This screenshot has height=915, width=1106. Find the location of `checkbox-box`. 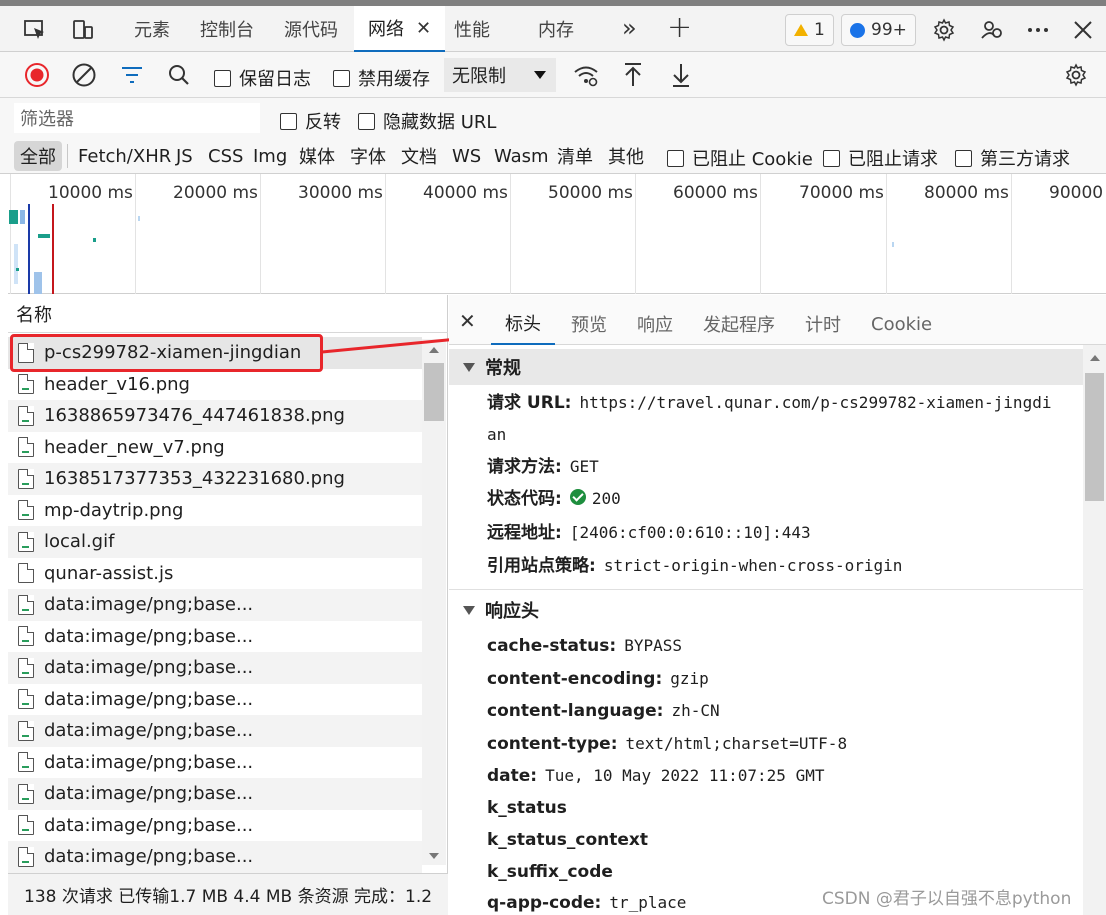

checkbox-box is located at coordinates (366, 121).